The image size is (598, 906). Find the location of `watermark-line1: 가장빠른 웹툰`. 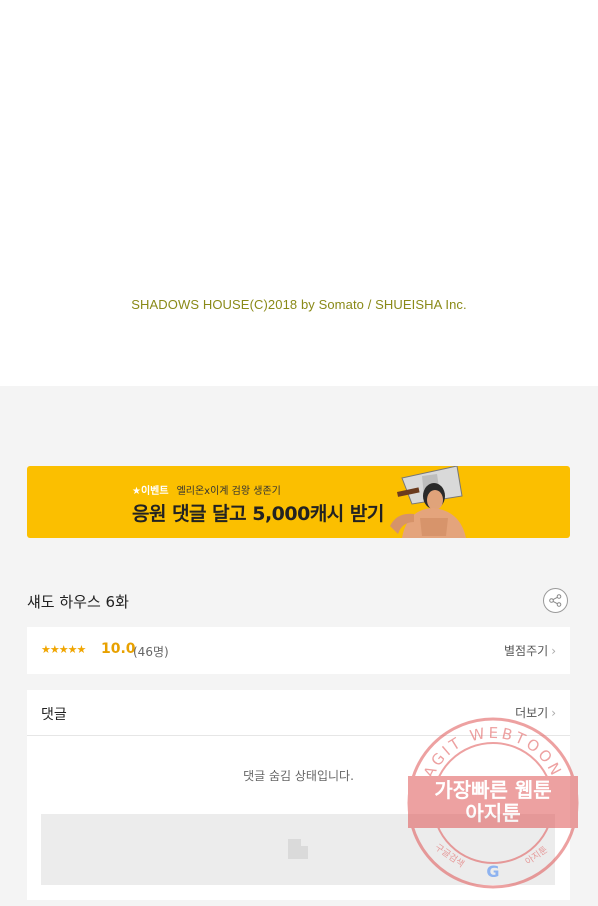

watermark-line1: 가장빠른 웹툰 is located at coordinates (492, 790).